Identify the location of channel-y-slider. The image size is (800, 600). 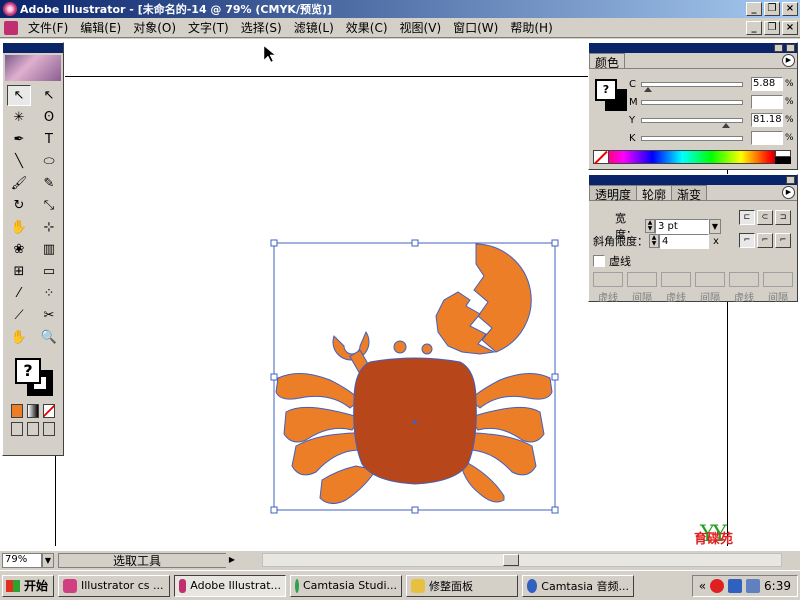
(692, 122).